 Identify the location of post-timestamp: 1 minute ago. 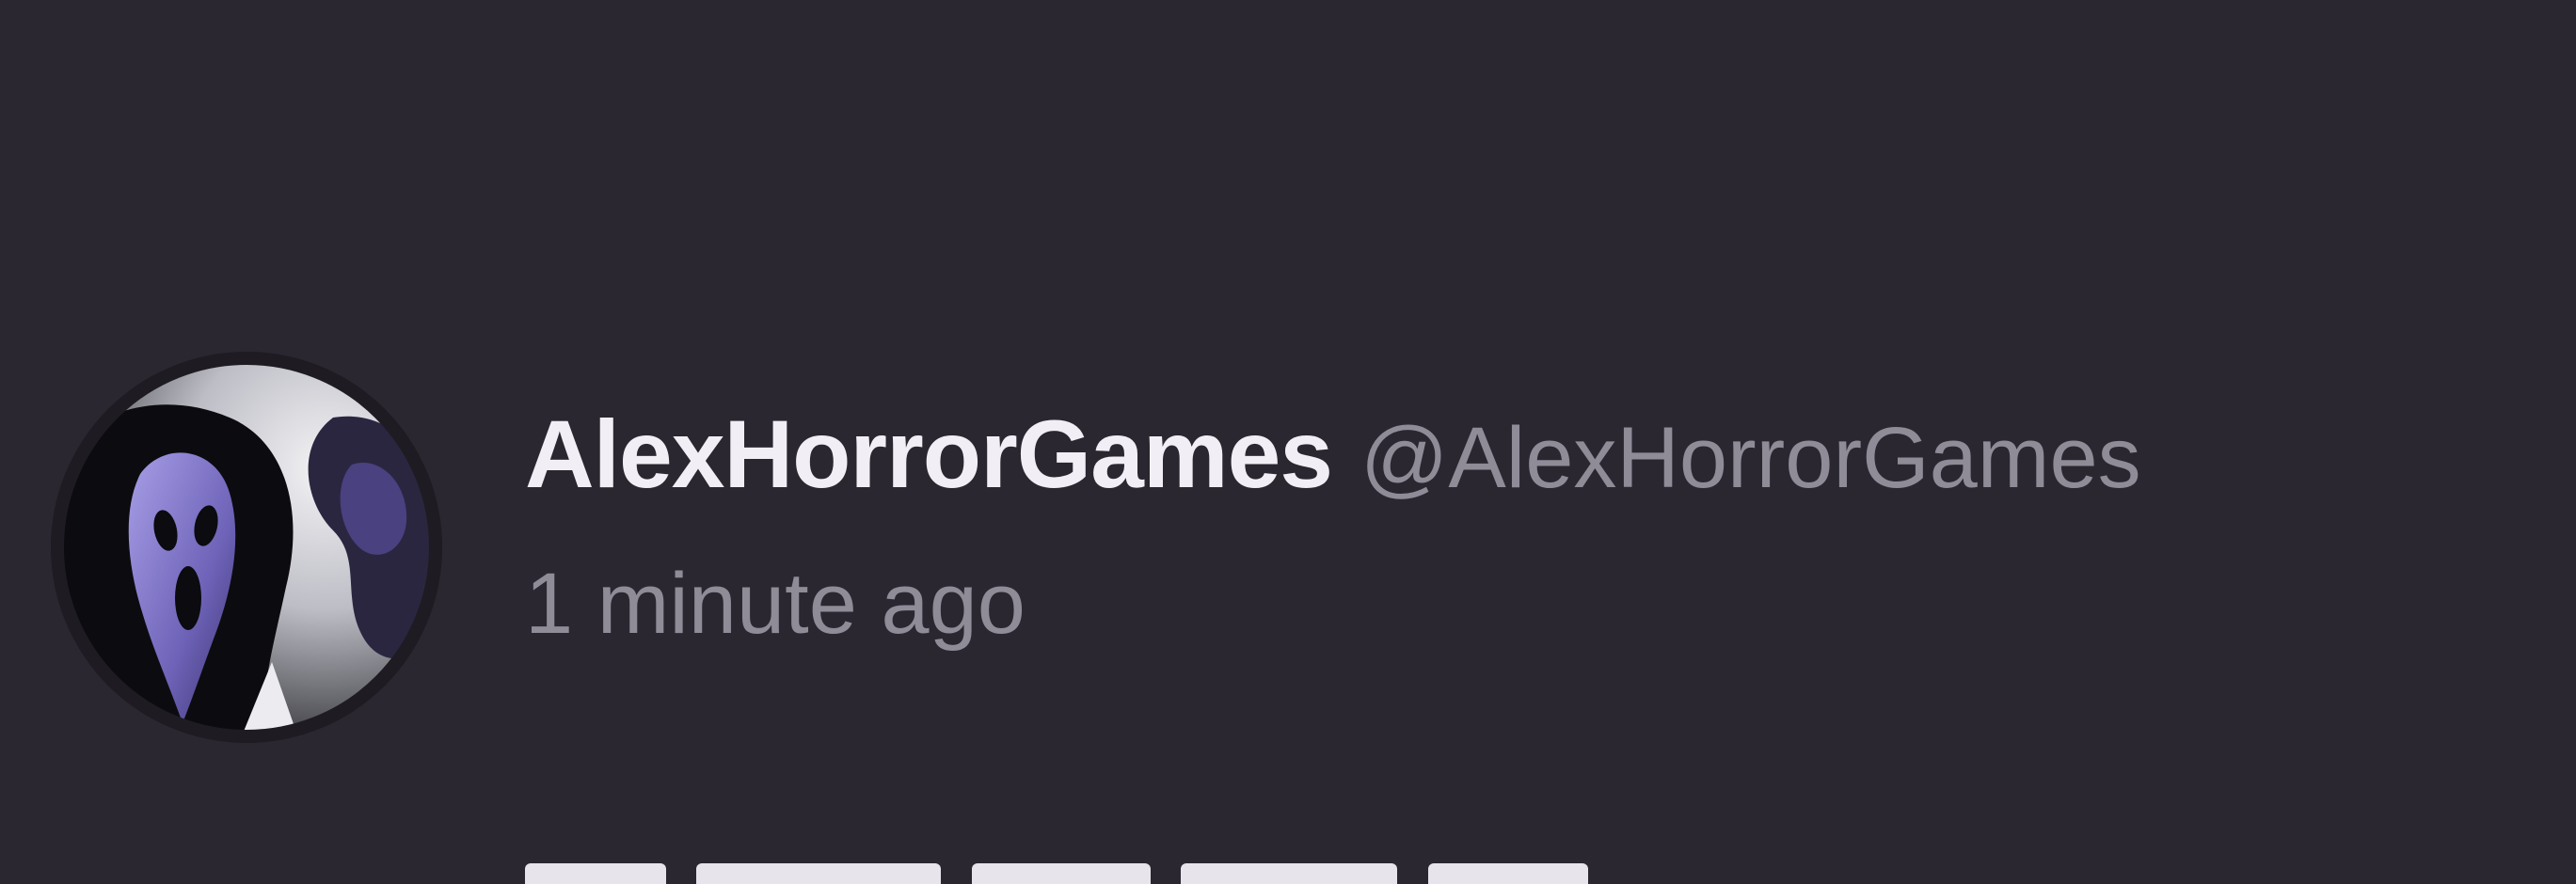
(1333, 604).